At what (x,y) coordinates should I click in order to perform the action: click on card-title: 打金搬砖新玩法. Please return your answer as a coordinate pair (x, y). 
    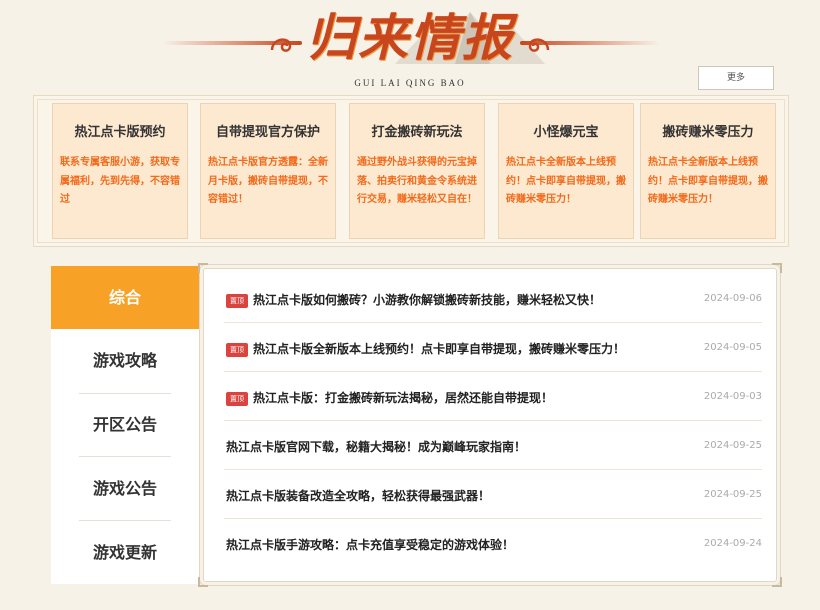
    Looking at the image, I should click on (417, 132).